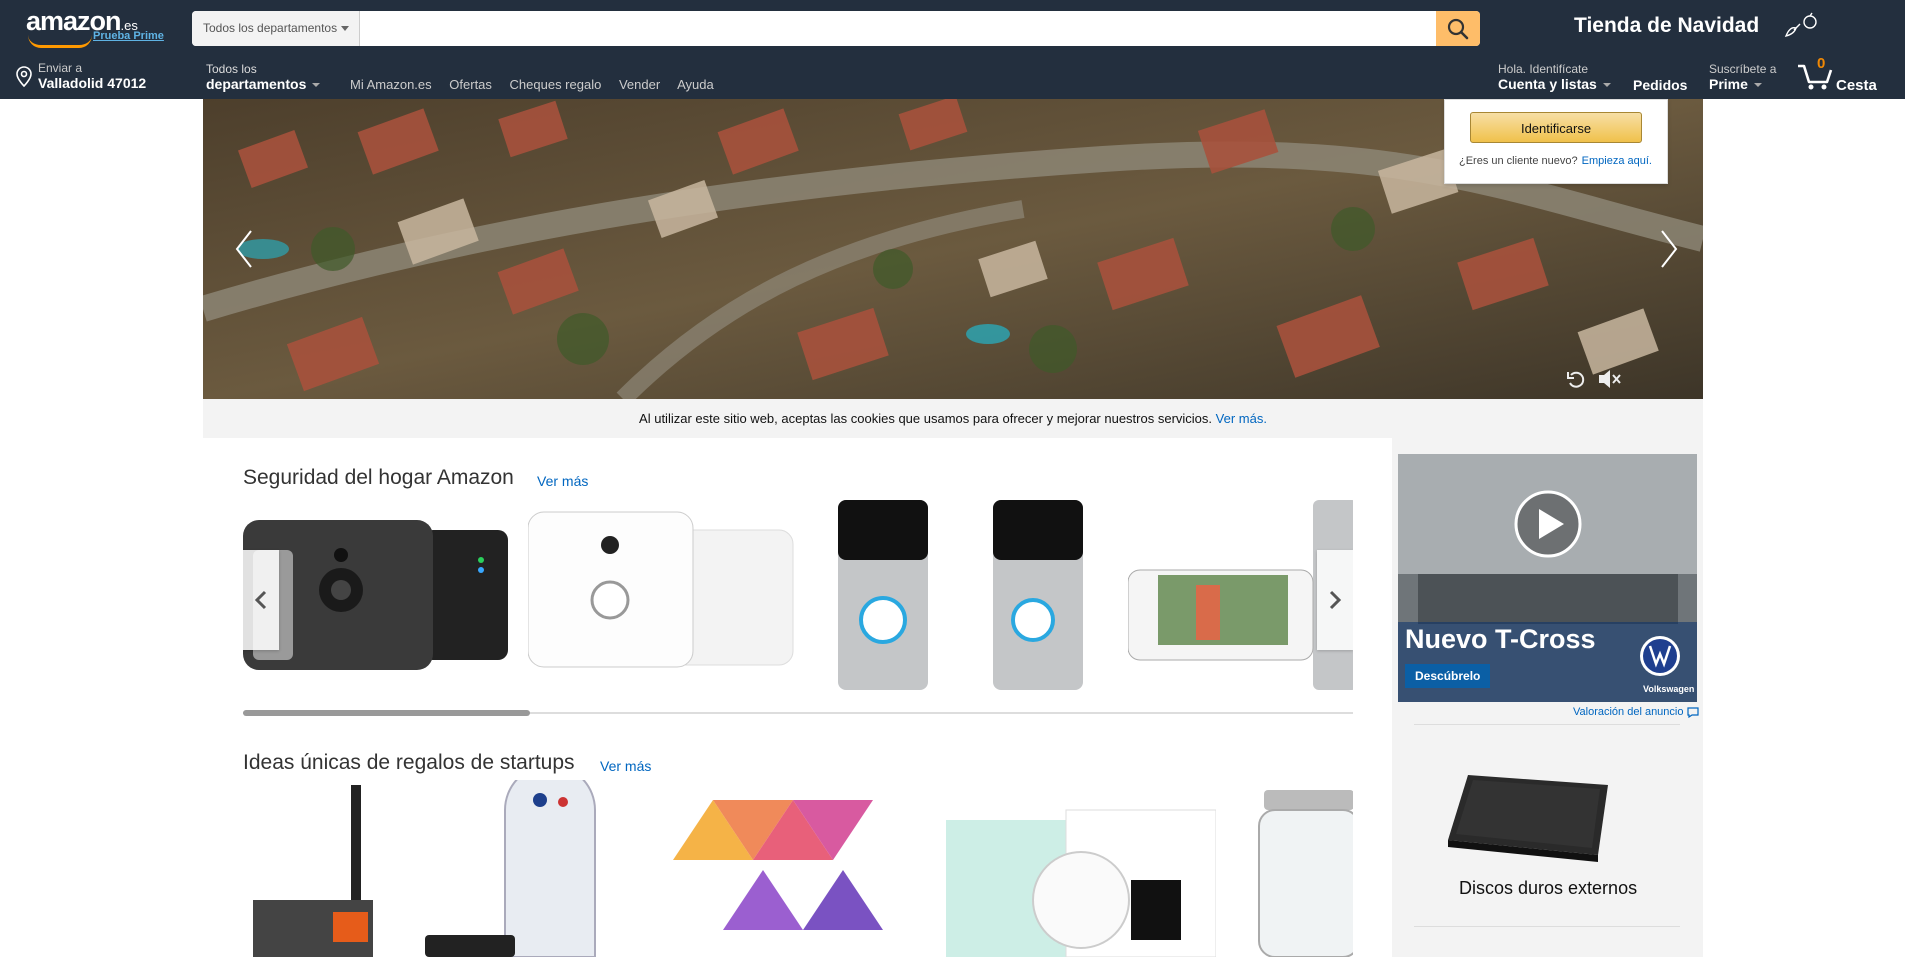  I want to click on nav-link-my-amazon: Mi Amazon.es, so click(391, 84).